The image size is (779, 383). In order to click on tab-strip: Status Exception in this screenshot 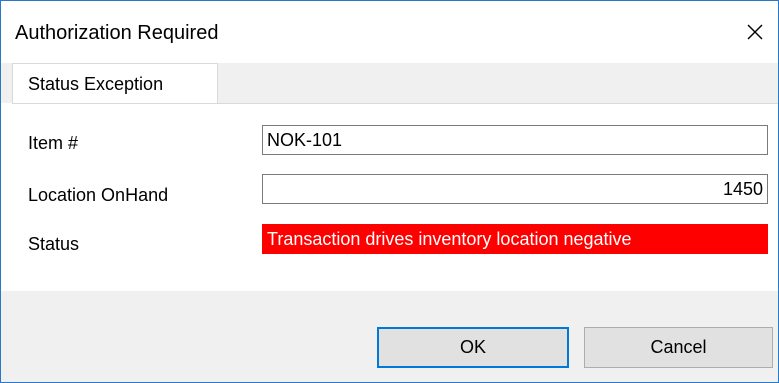, I will do `click(389, 83)`.